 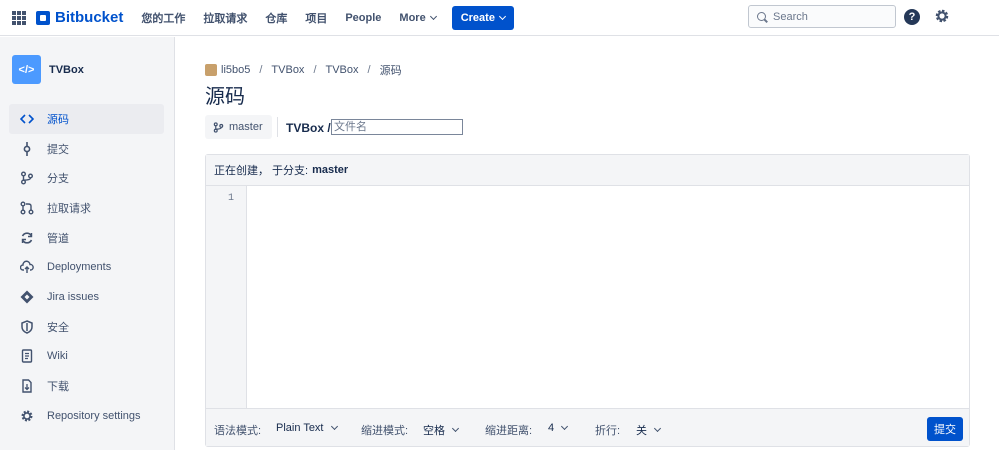 What do you see at coordinates (608, 431) in the screenshot?
I see `wrap-label: 折行:` at bounding box center [608, 431].